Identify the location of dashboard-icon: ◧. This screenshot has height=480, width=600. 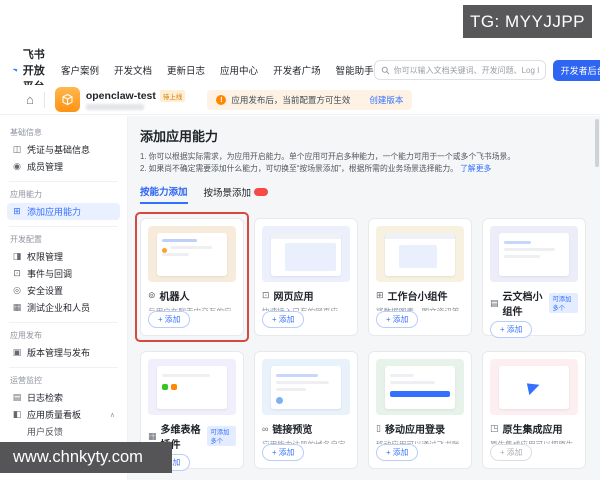
(17, 414).